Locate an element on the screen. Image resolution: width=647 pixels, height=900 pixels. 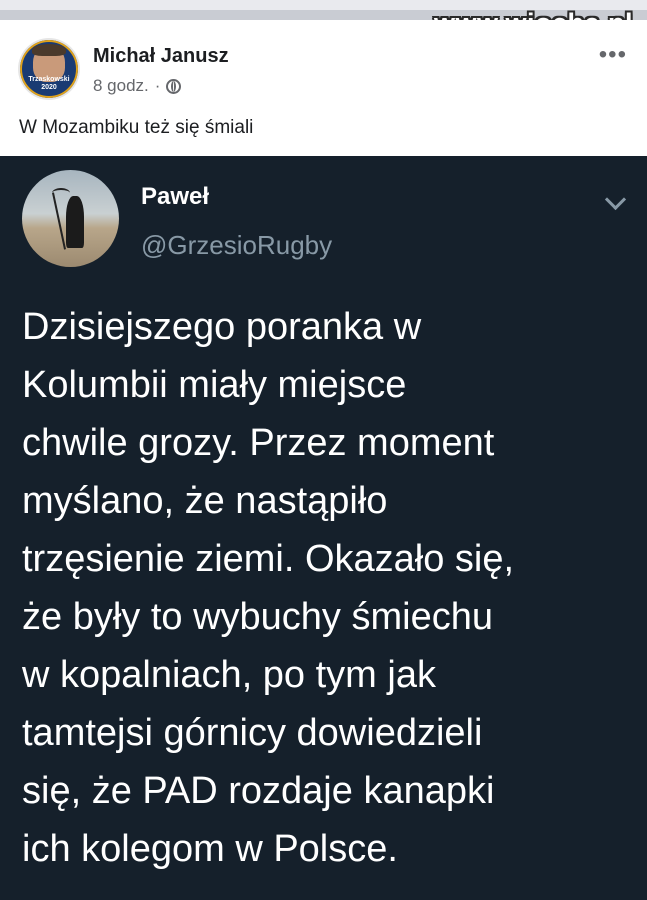
scythe-handle is located at coordinates (59, 221).